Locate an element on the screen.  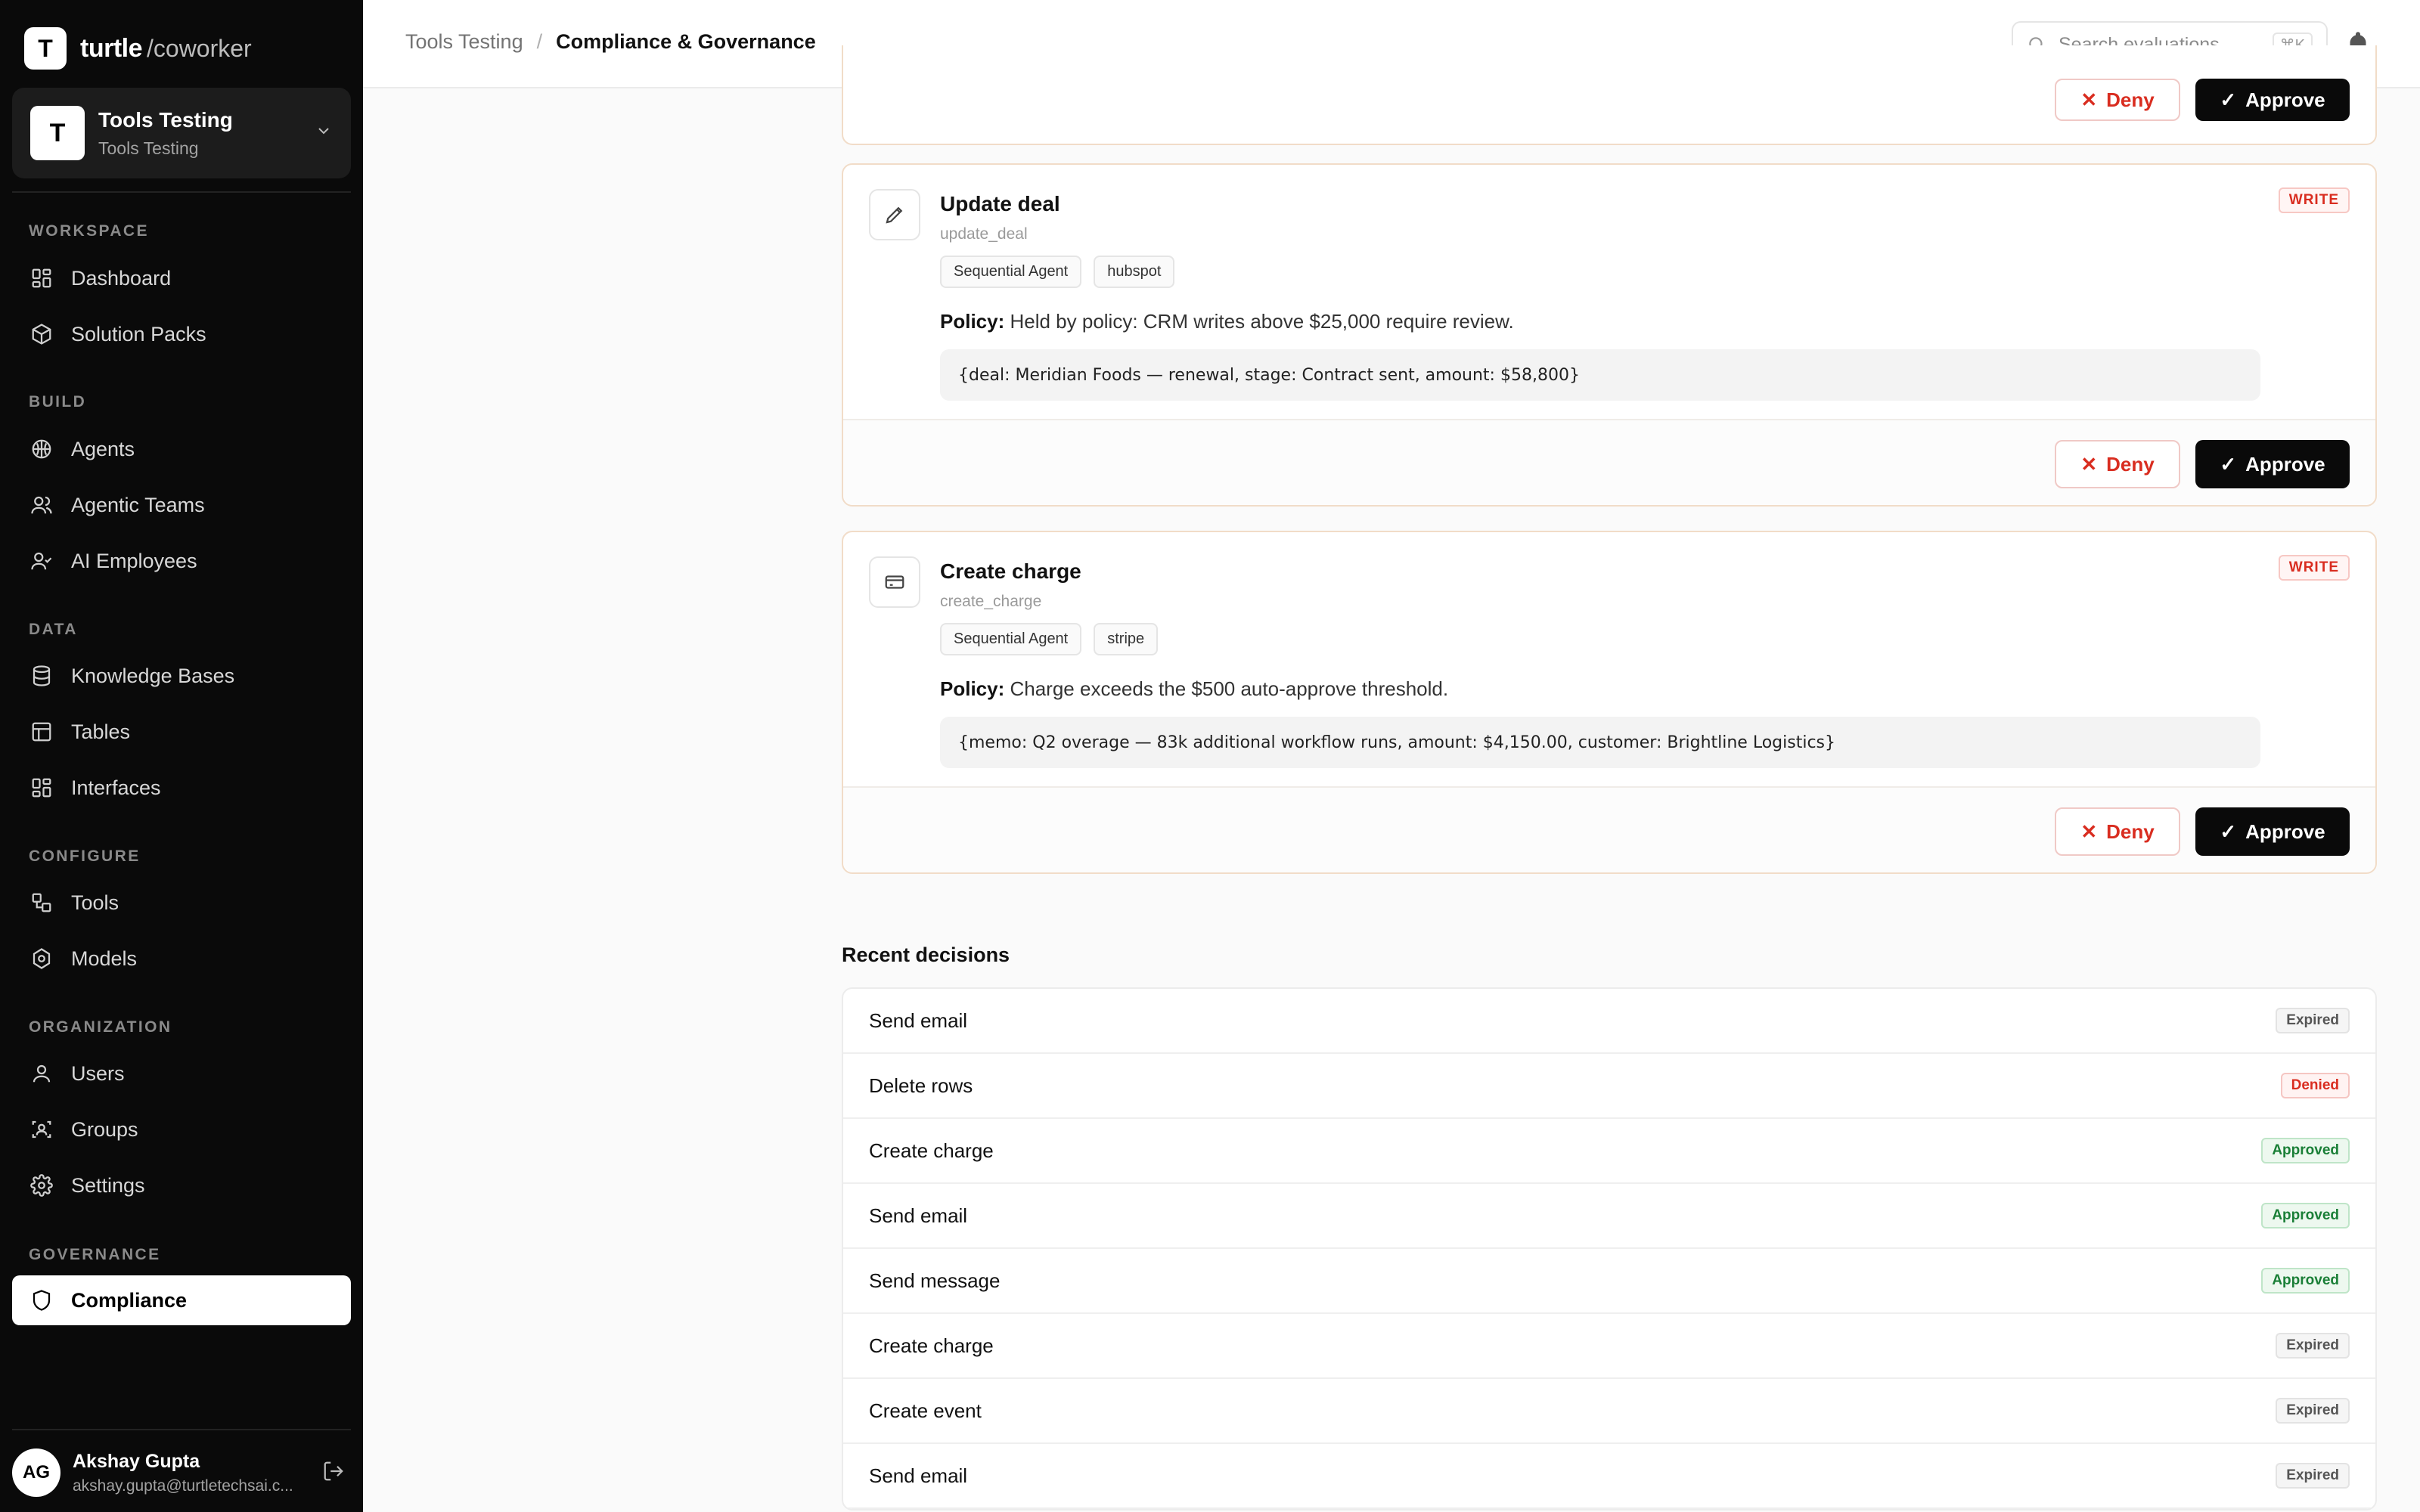
section-build: BUILD is located at coordinates (58, 402).